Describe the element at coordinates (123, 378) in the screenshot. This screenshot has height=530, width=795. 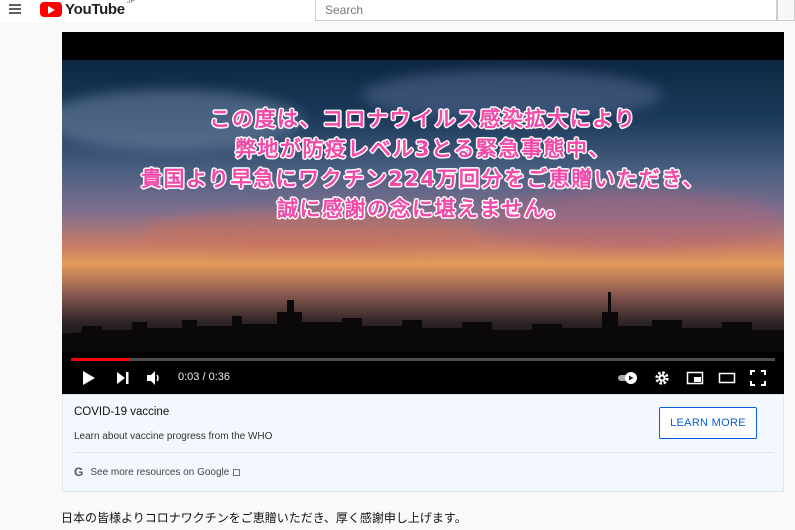
I see `next-icon` at that location.